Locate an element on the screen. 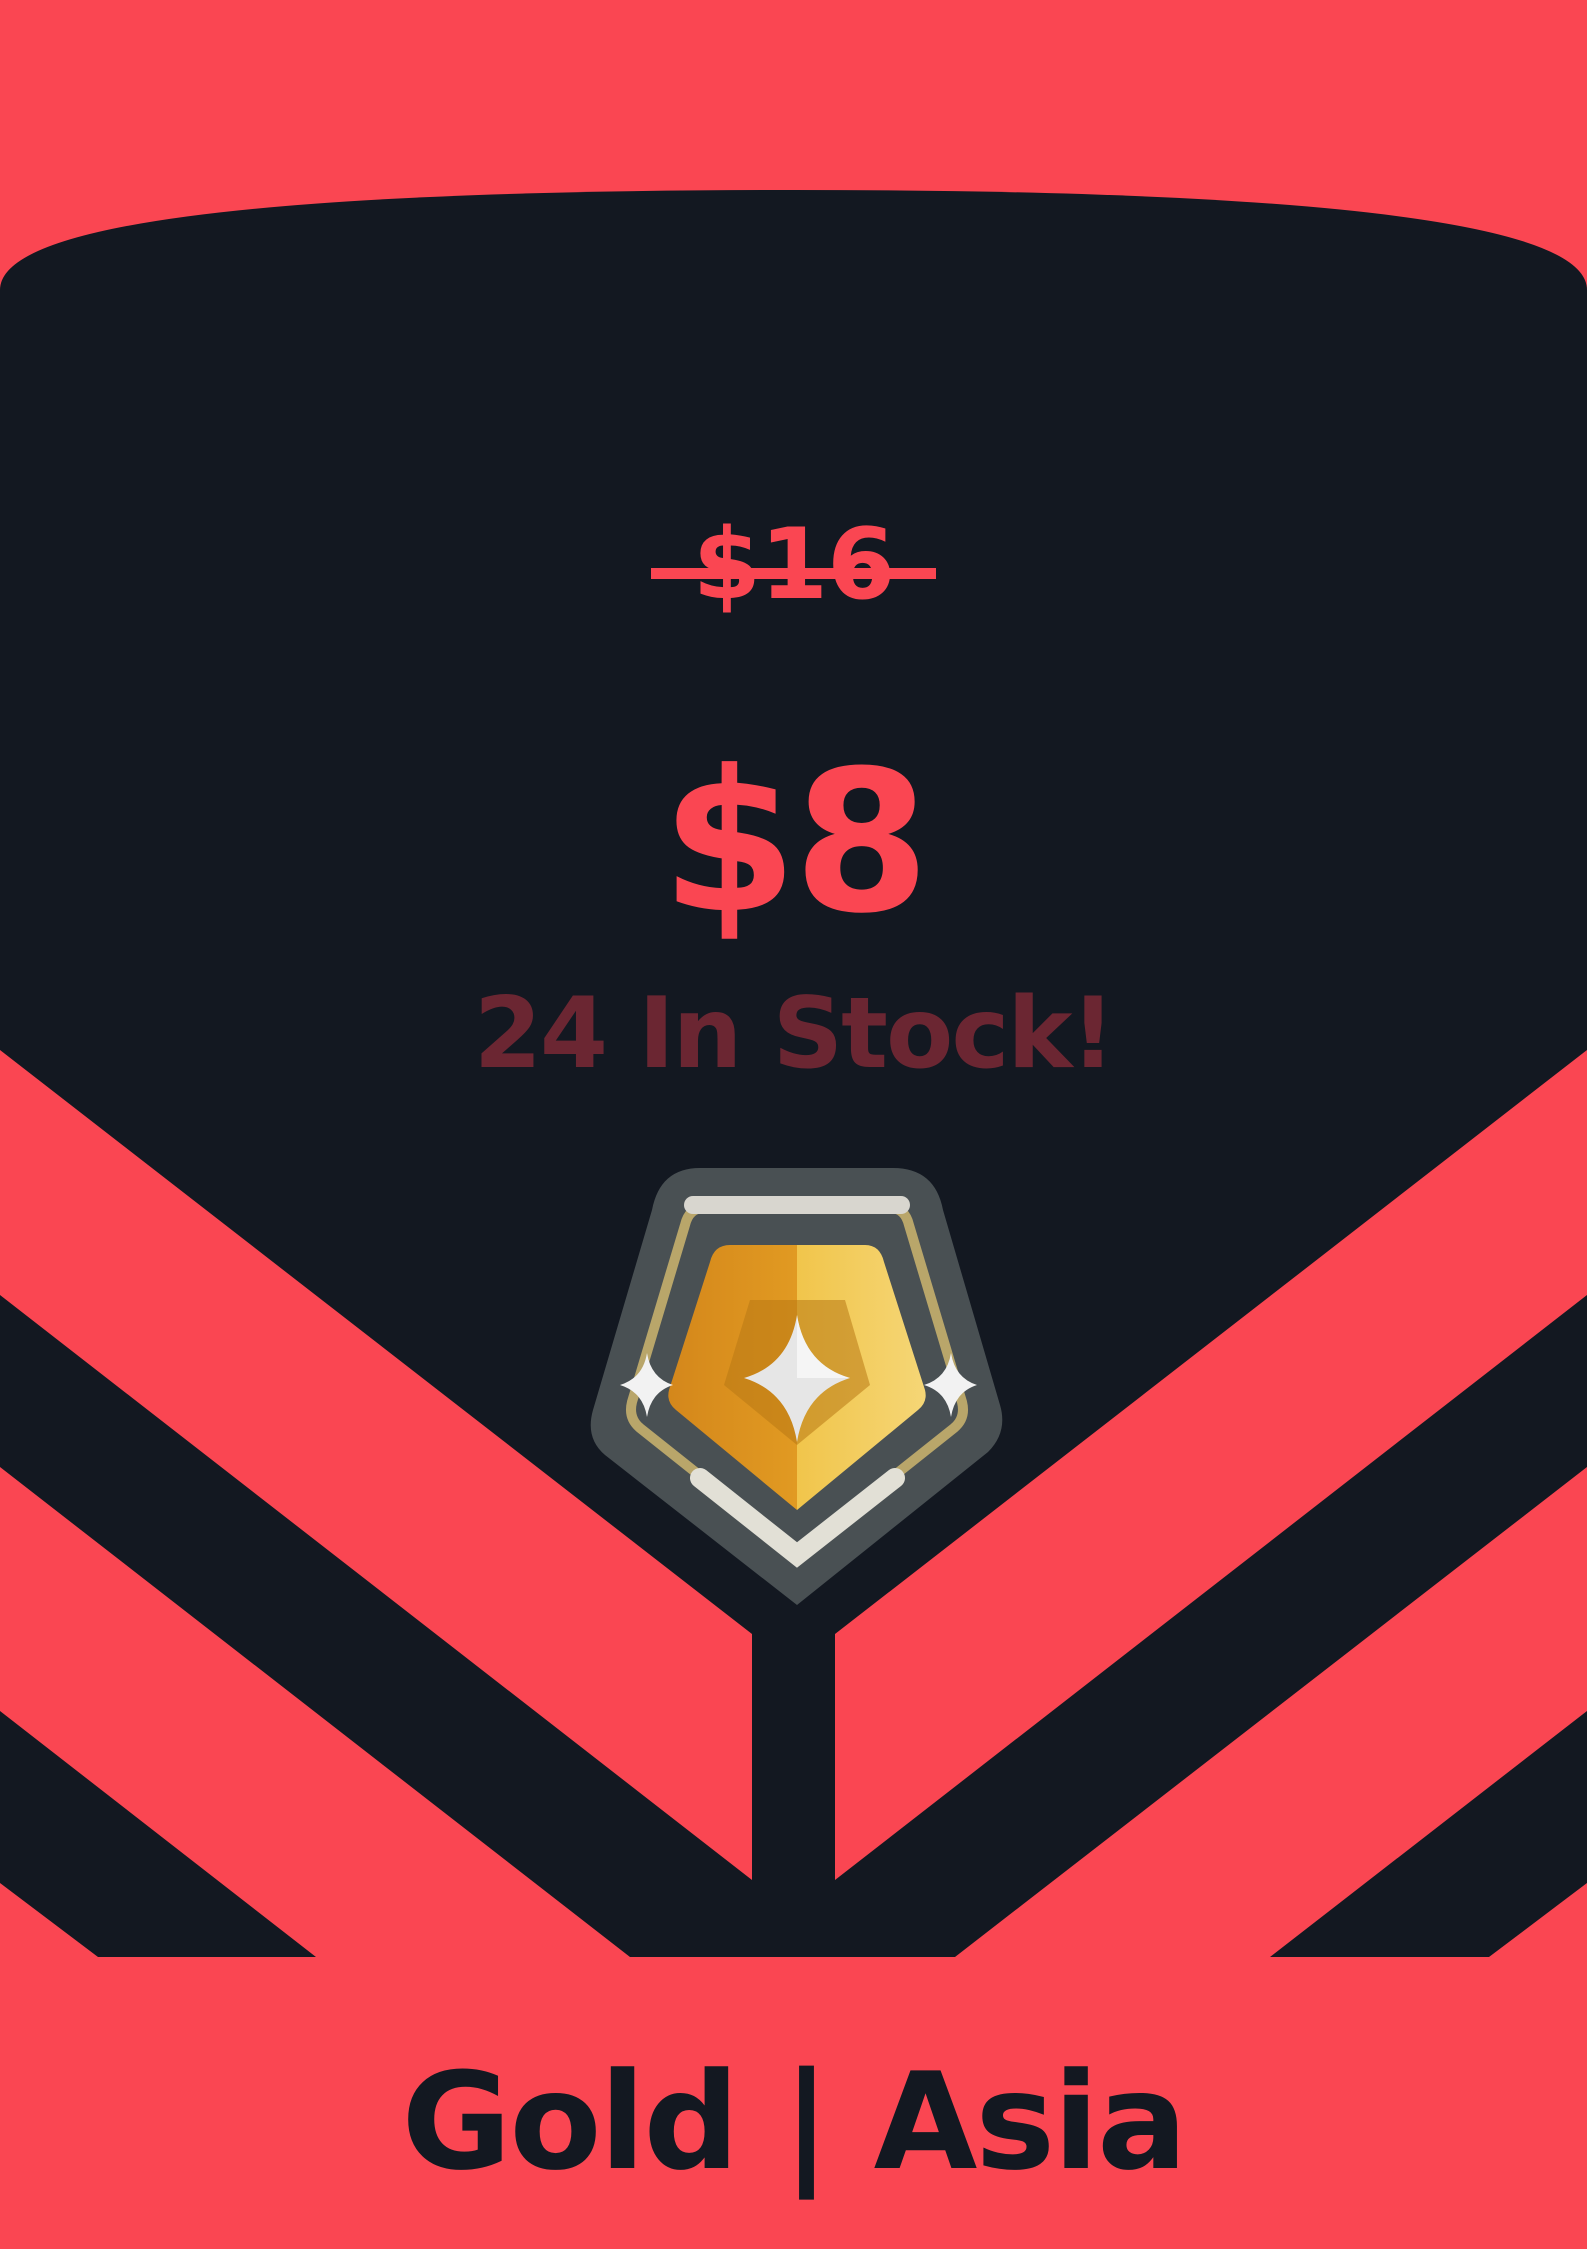 Image resolution: width=1587 pixels, height=2249 pixels. stock-count: 24 In Stock! is located at coordinates (794, 1034).